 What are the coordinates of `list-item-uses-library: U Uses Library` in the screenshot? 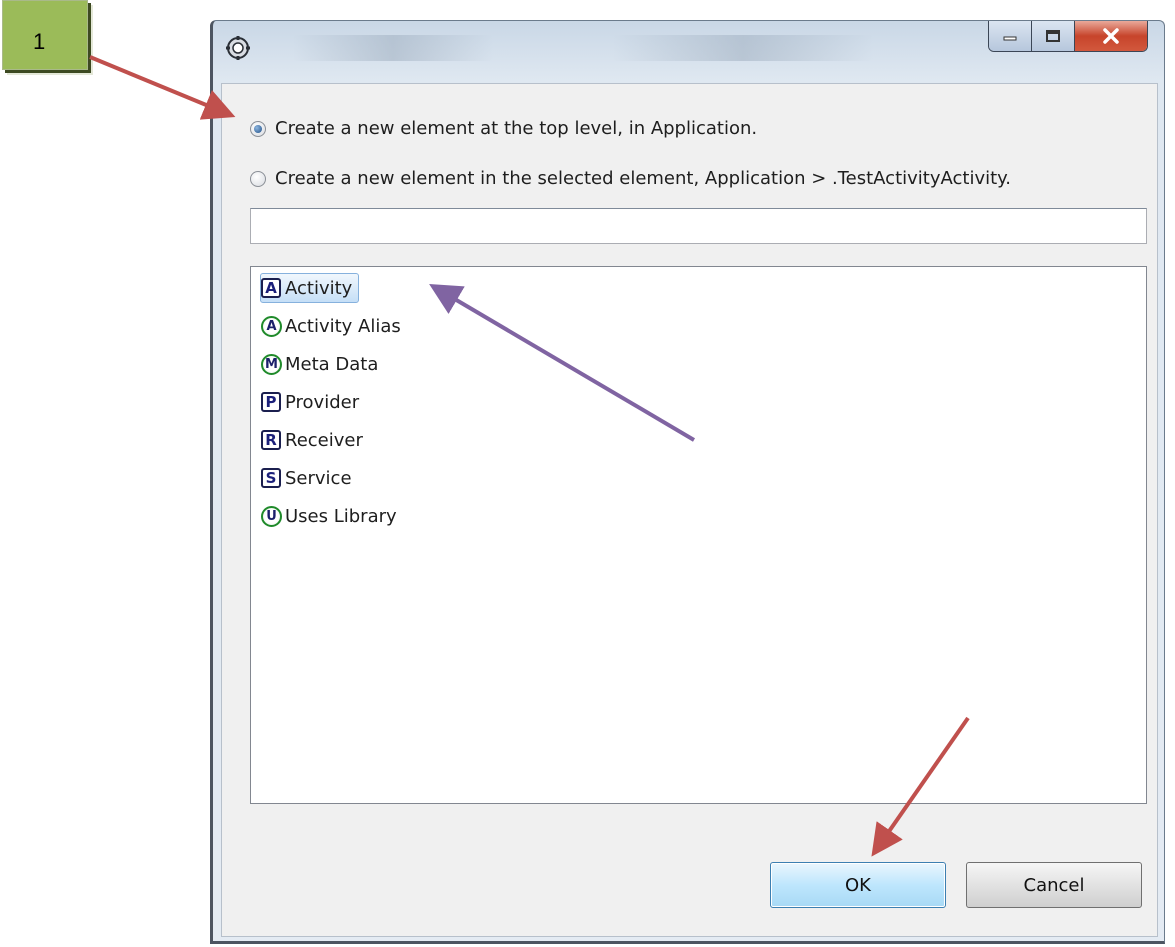 It's located at (332, 516).